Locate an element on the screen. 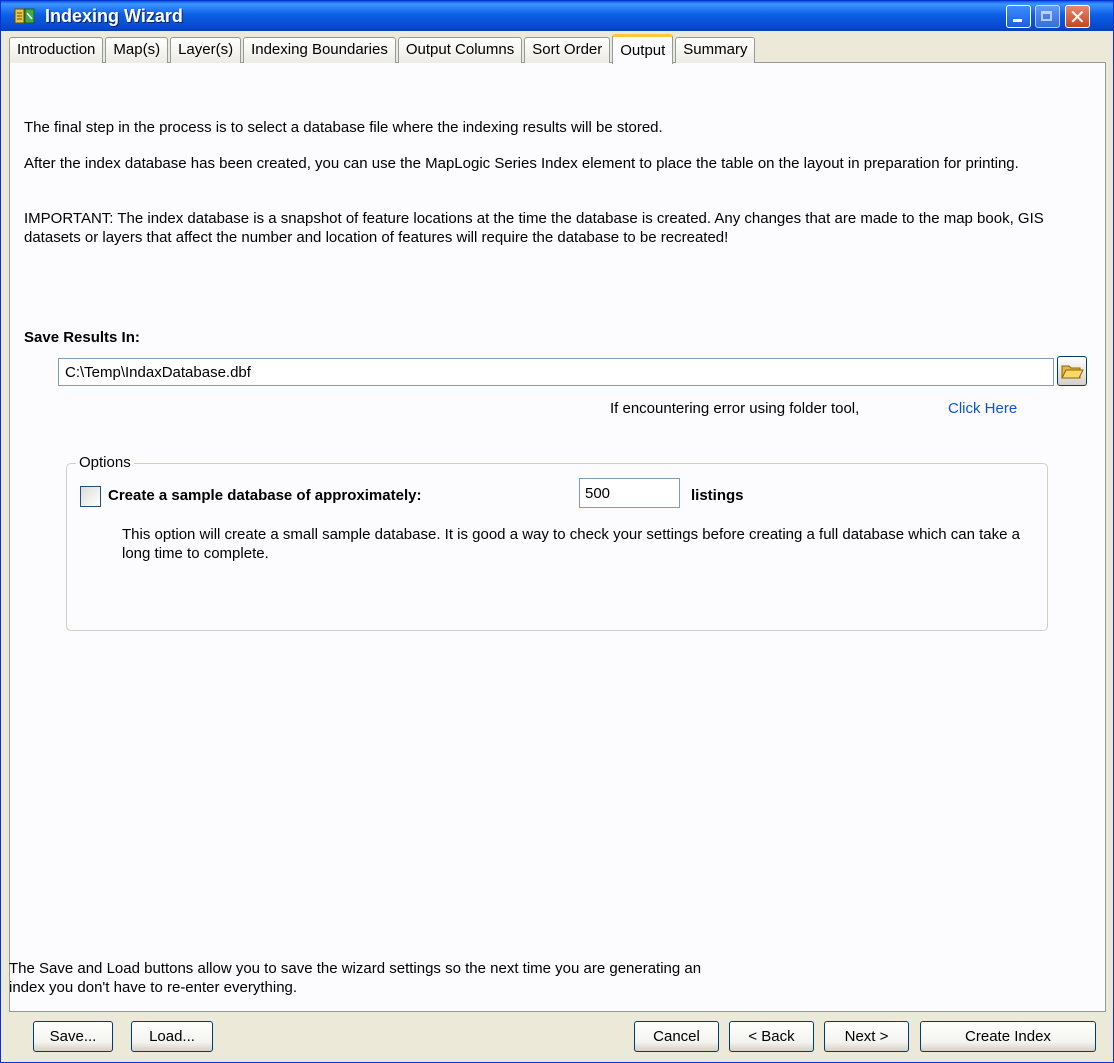 The width and height of the screenshot is (1114, 1063). open-folder-icon is located at coordinates (1072, 372).